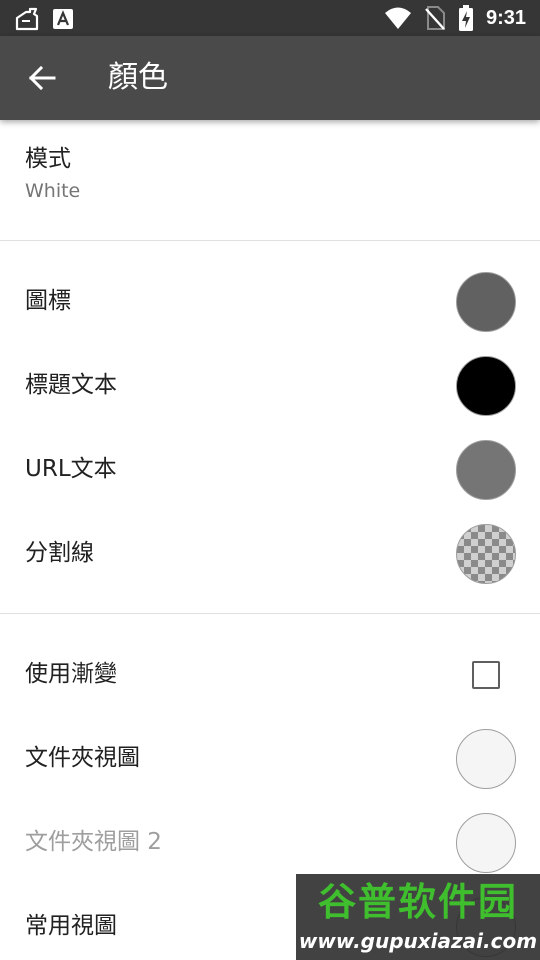 This screenshot has height=960, width=540. I want to click on folder-view-color-swatch, so click(486, 759).